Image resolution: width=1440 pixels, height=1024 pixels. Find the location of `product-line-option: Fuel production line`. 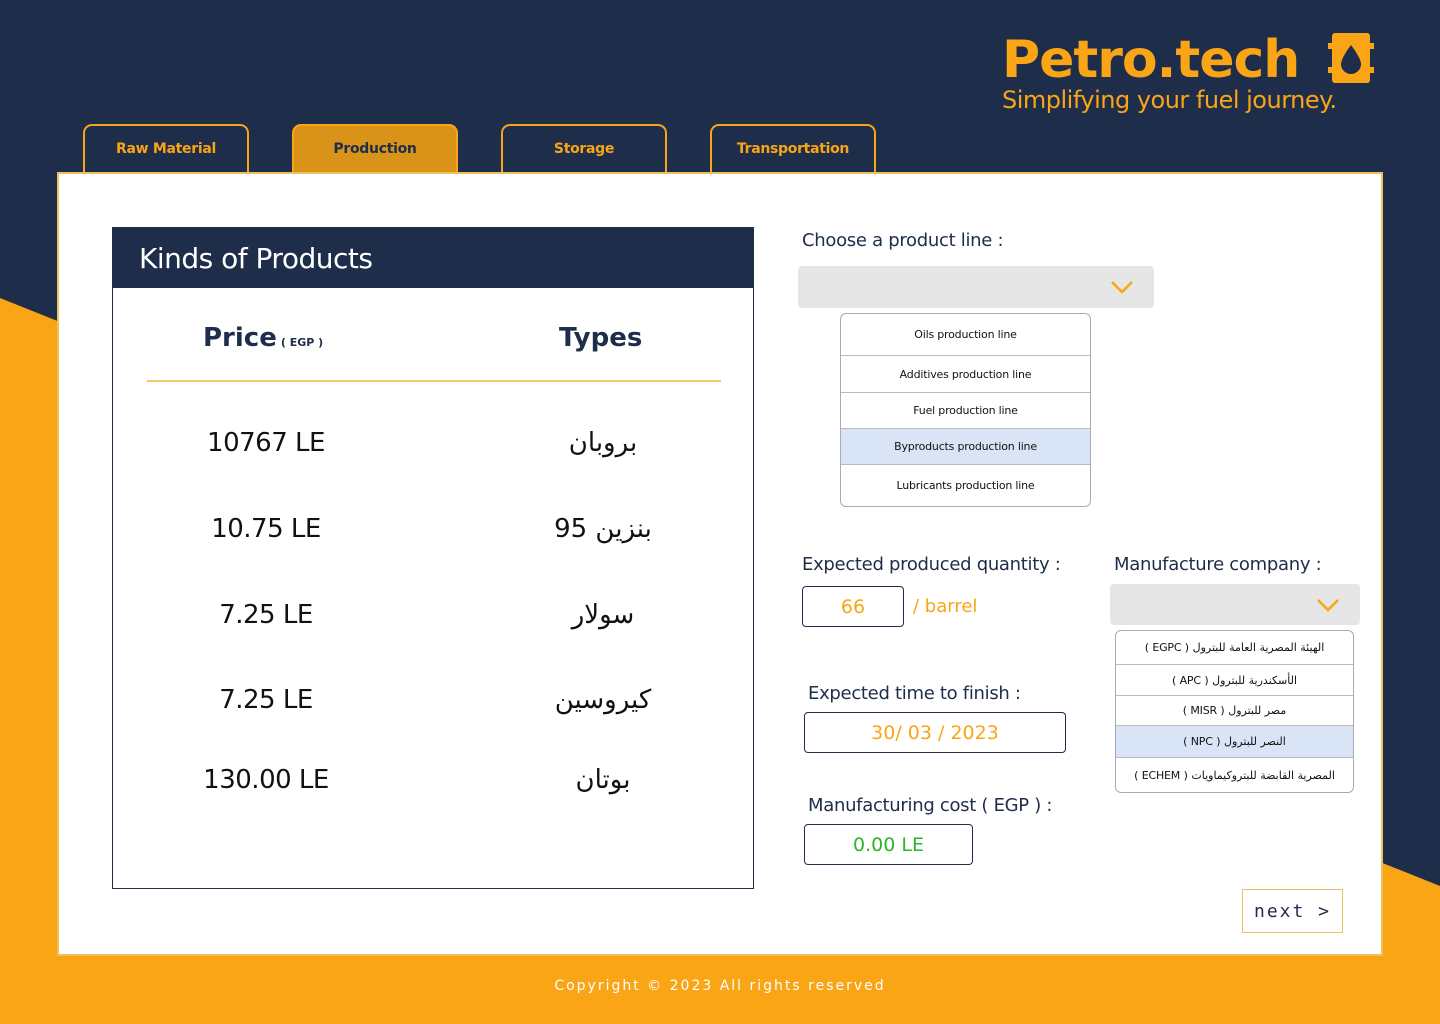

product-line-option: Fuel production line is located at coordinates (965, 411).